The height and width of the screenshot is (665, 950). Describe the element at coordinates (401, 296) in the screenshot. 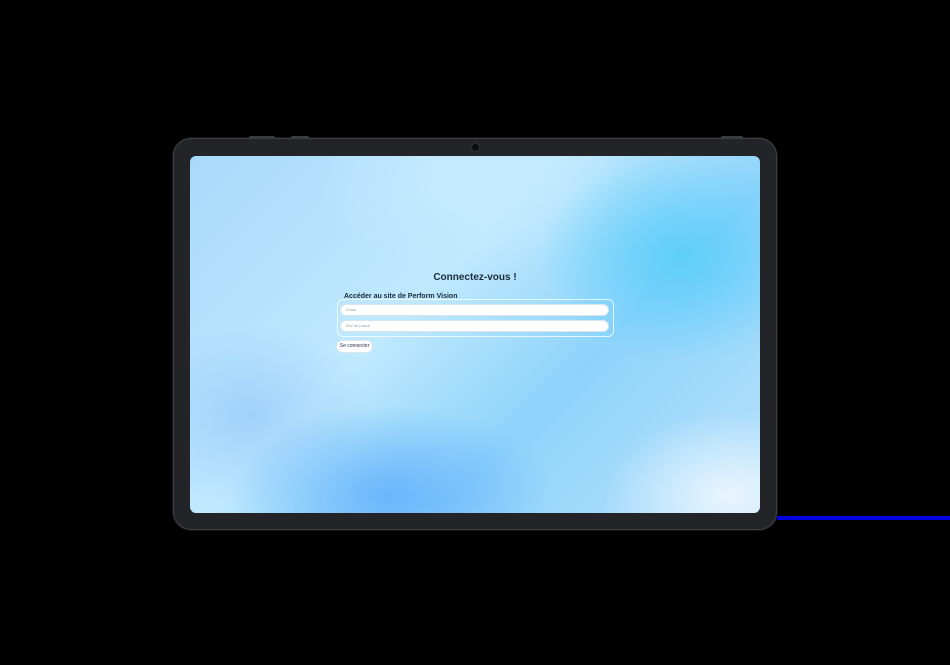

I see `fieldset-legend: Accéder au site de Perform Vision` at that location.